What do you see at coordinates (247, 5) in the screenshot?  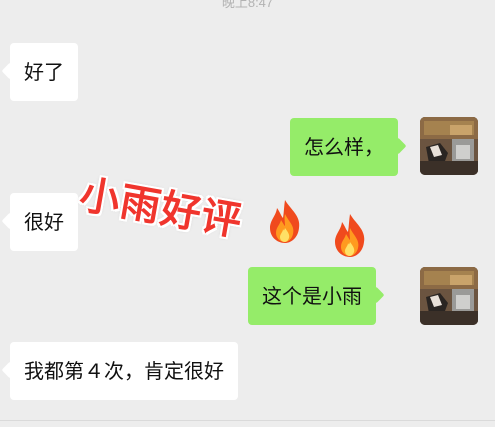 I see `chat-timestamp: 晚上8:47` at bounding box center [247, 5].